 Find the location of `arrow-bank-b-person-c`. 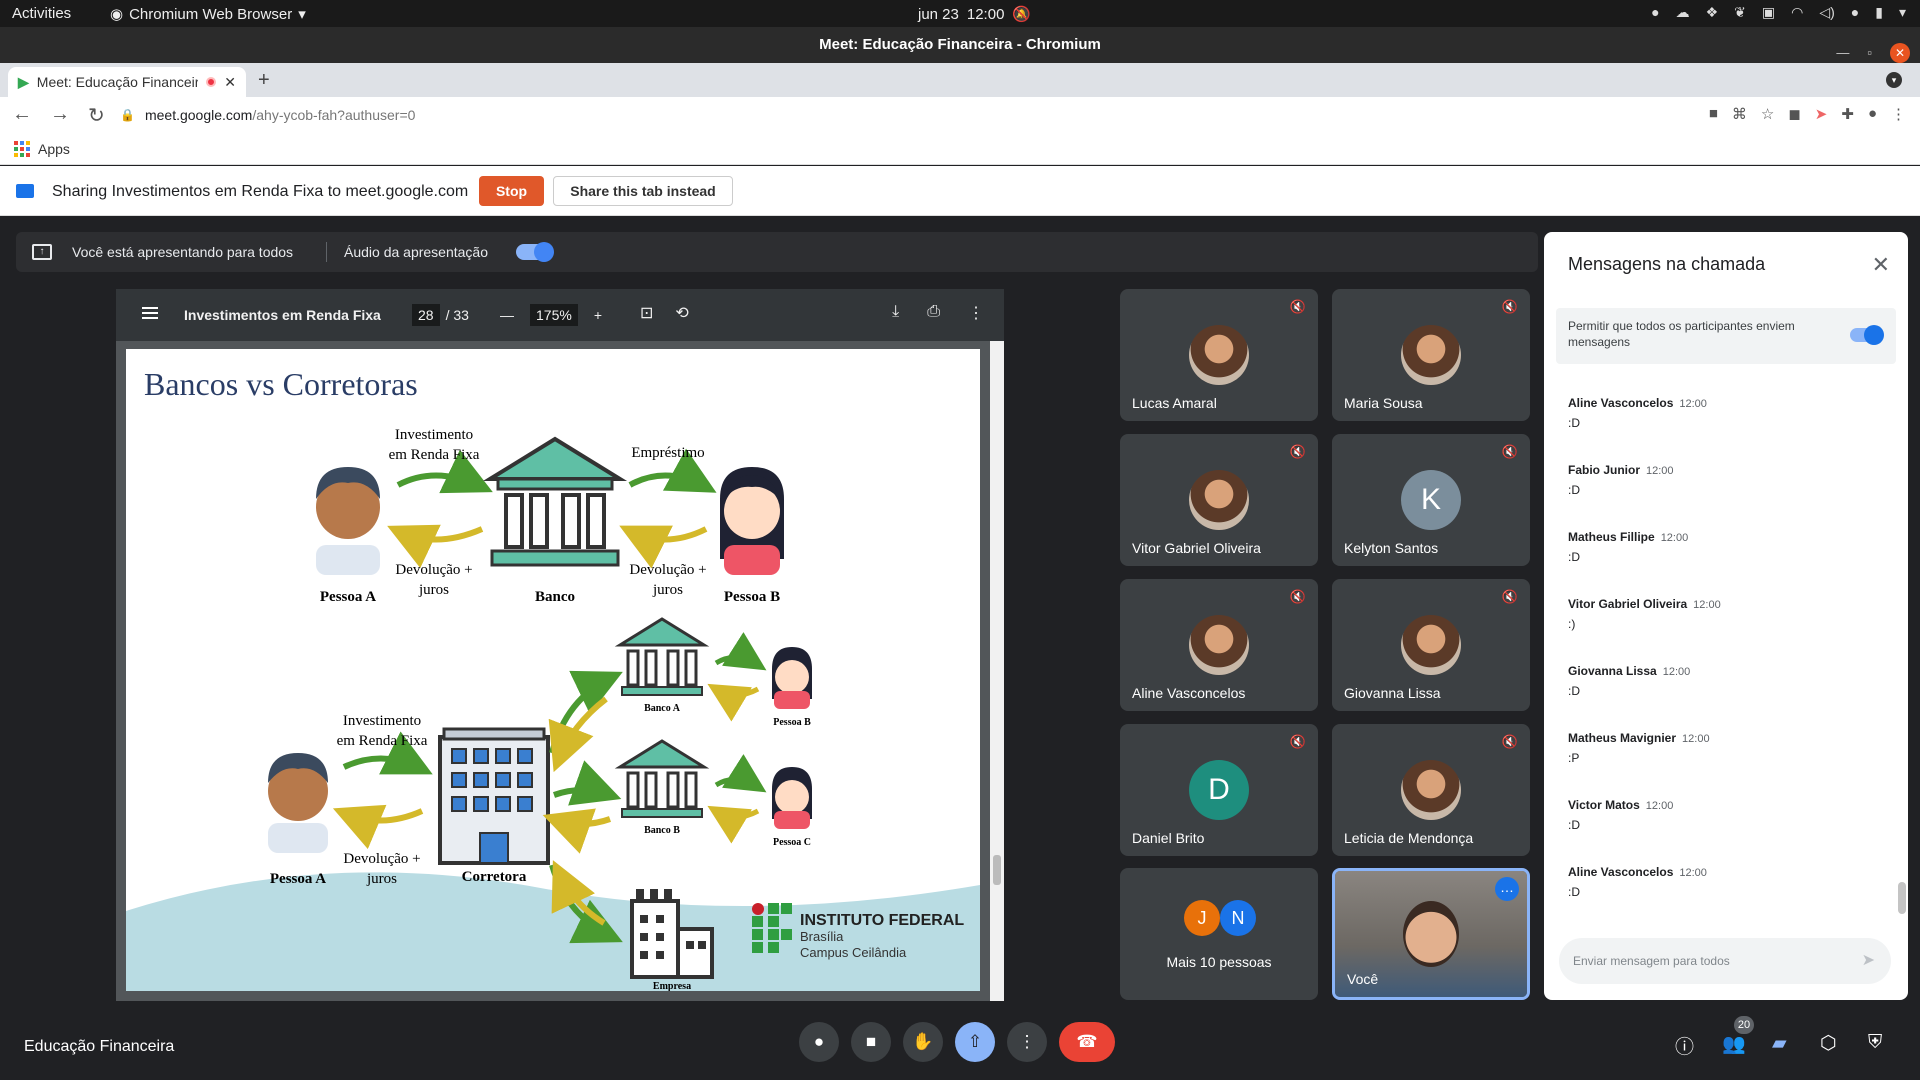

arrow-bank-b-person-c is located at coordinates (740, 773).